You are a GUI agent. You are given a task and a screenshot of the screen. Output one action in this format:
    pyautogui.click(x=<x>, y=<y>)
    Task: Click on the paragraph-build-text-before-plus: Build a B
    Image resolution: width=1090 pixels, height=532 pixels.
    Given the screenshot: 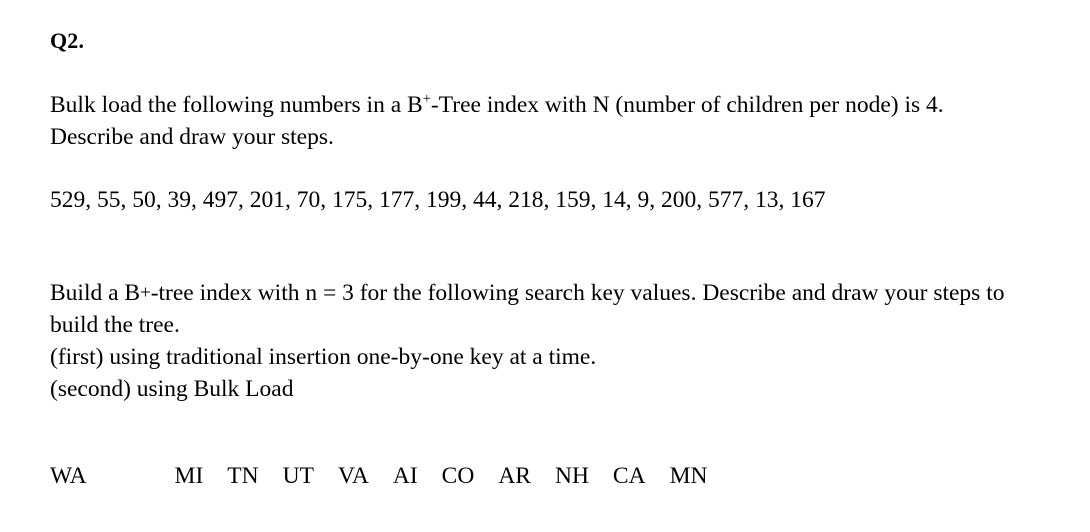 What is the action you would take?
    pyautogui.click(x=95, y=293)
    